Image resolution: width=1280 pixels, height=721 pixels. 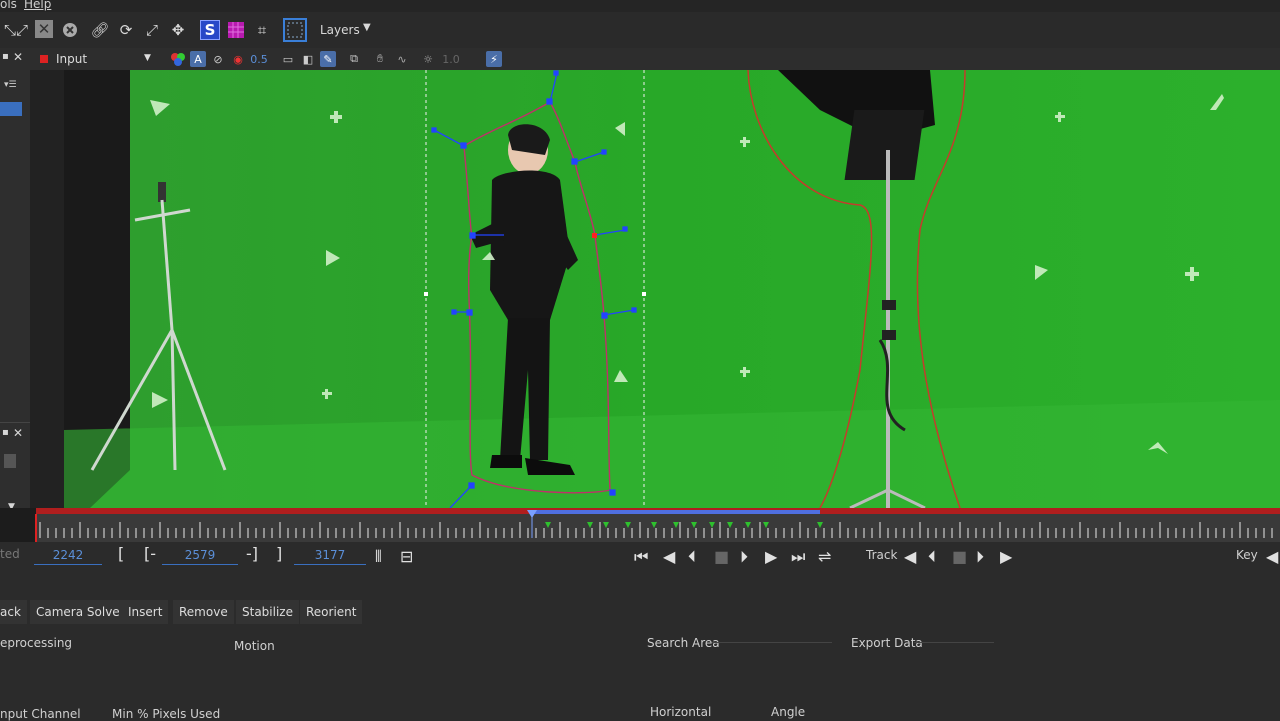 I want to click on timeline-ruler, so click(x=640, y=525).